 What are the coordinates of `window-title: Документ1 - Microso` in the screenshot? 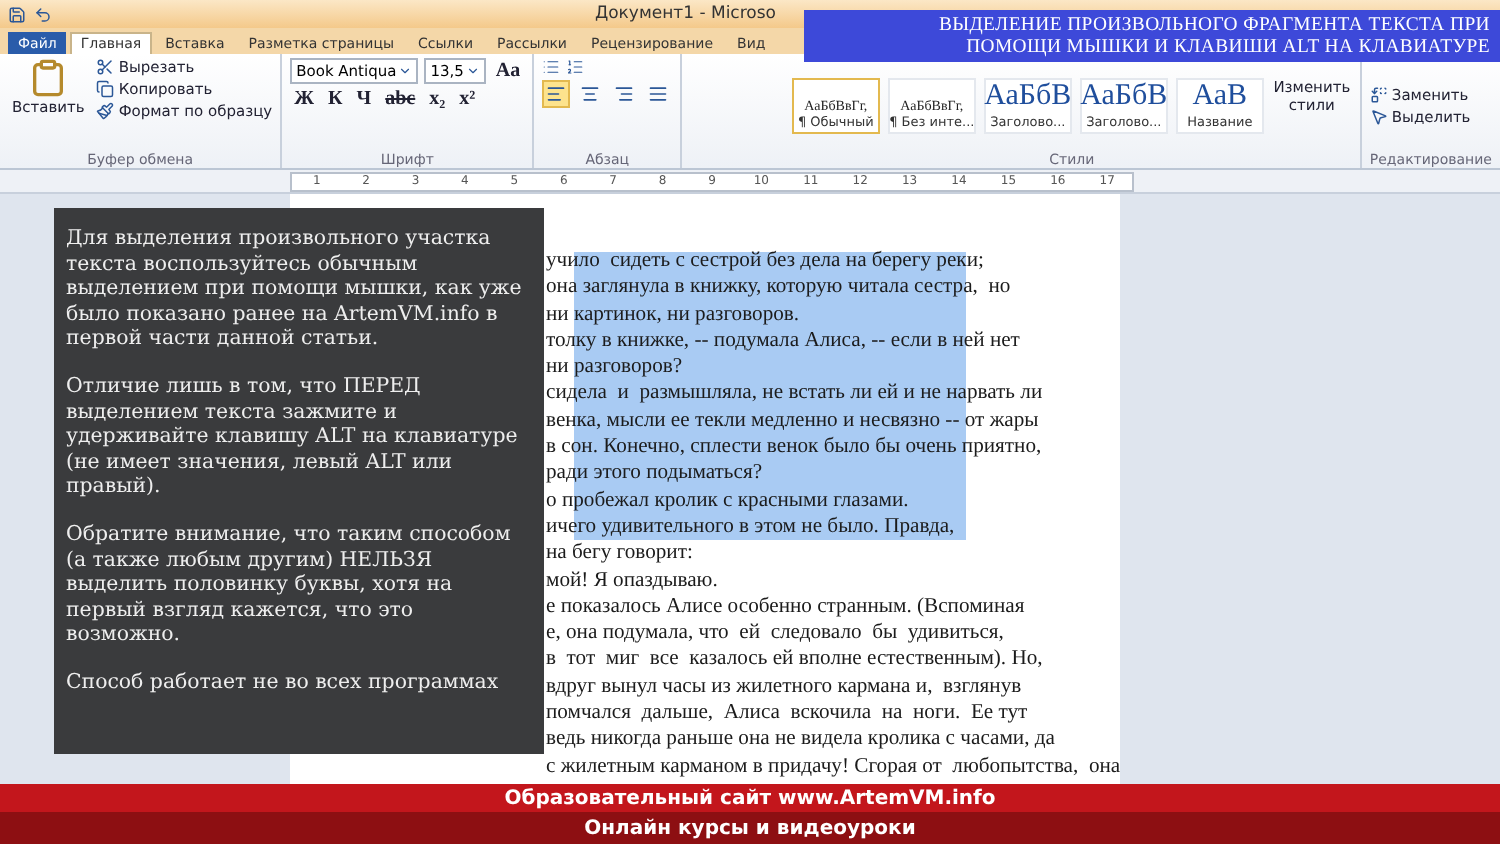 It's located at (685, 14).